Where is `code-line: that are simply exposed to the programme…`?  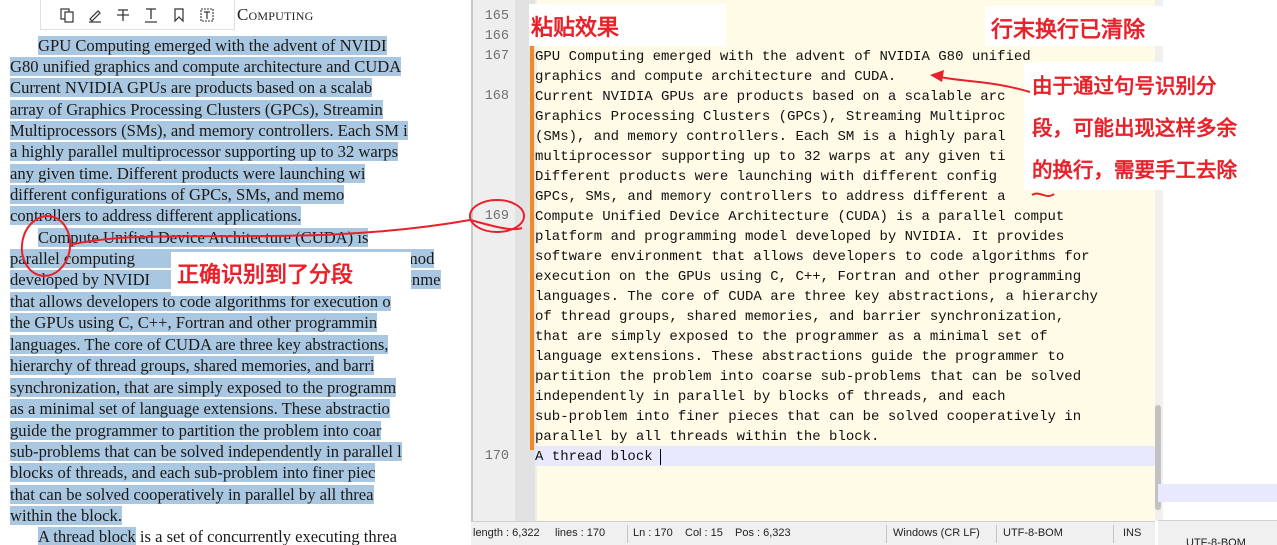
code-line: that are simply exposed to the programme… is located at coordinates (791, 337).